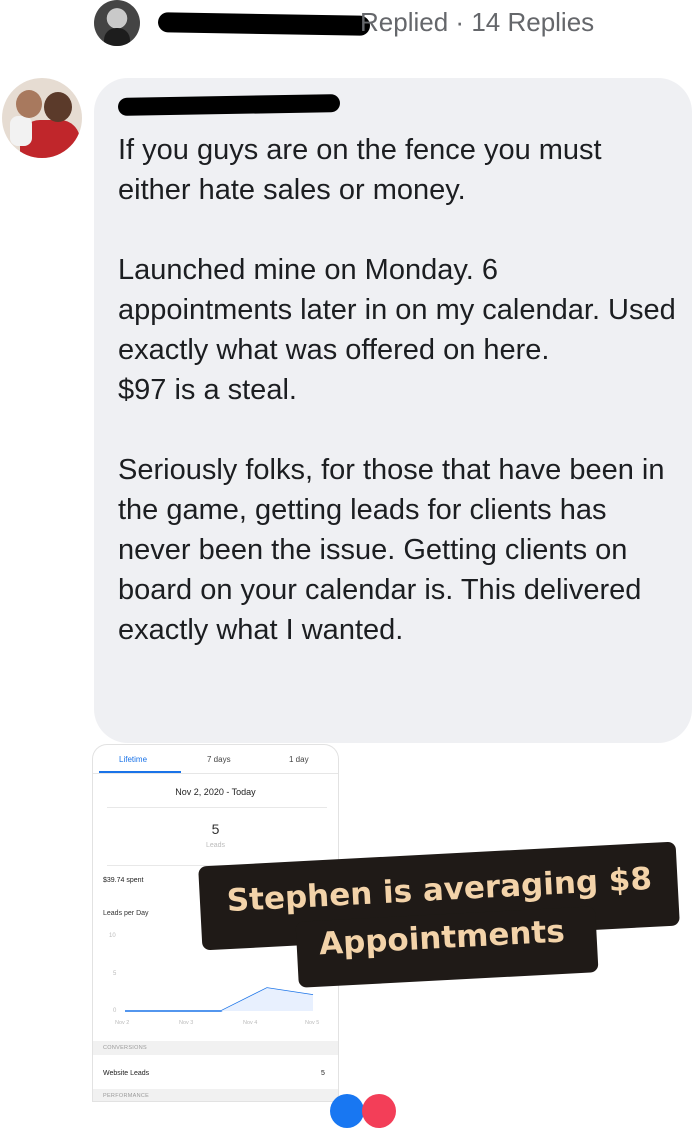  I want to click on x-tick: Nov 2, so click(122, 1023).